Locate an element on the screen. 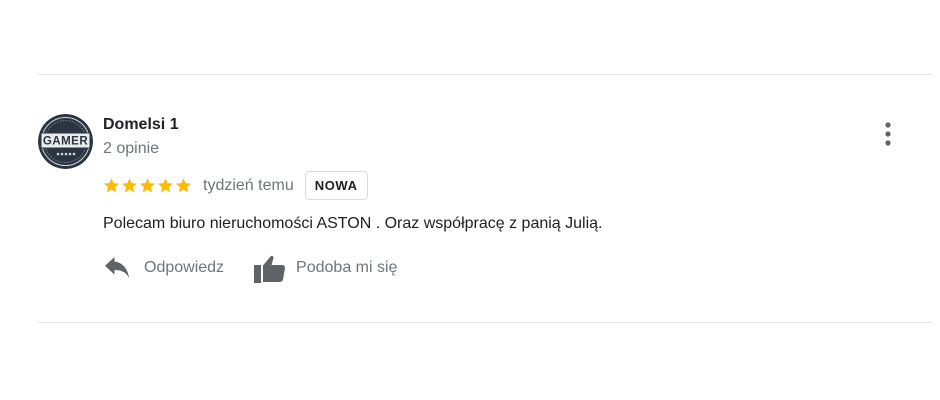 The width and height of the screenshot is (940, 400). author-name: Domelsi 1 is located at coordinates (141, 125).